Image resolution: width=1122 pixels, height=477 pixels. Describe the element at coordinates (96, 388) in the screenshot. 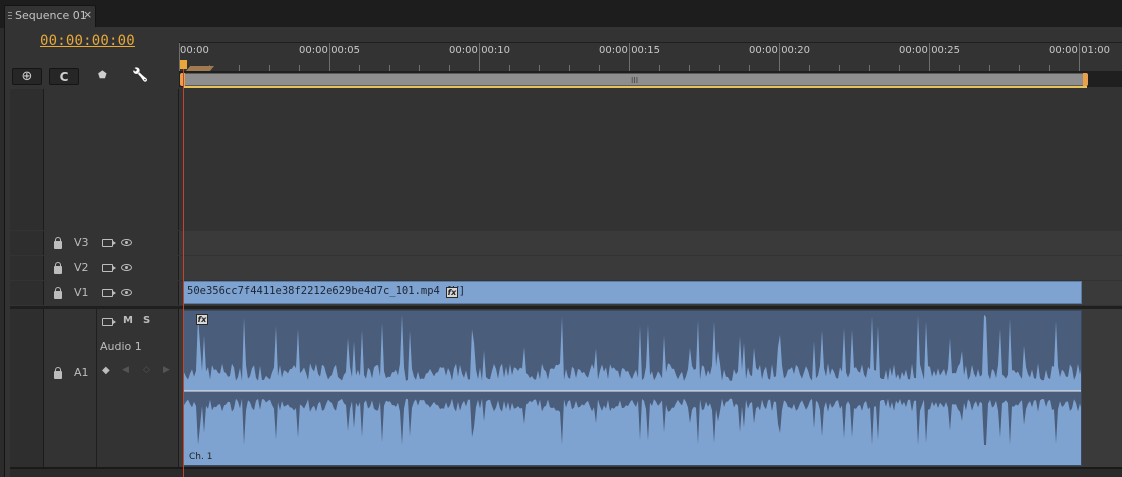

I see `header-divider` at that location.